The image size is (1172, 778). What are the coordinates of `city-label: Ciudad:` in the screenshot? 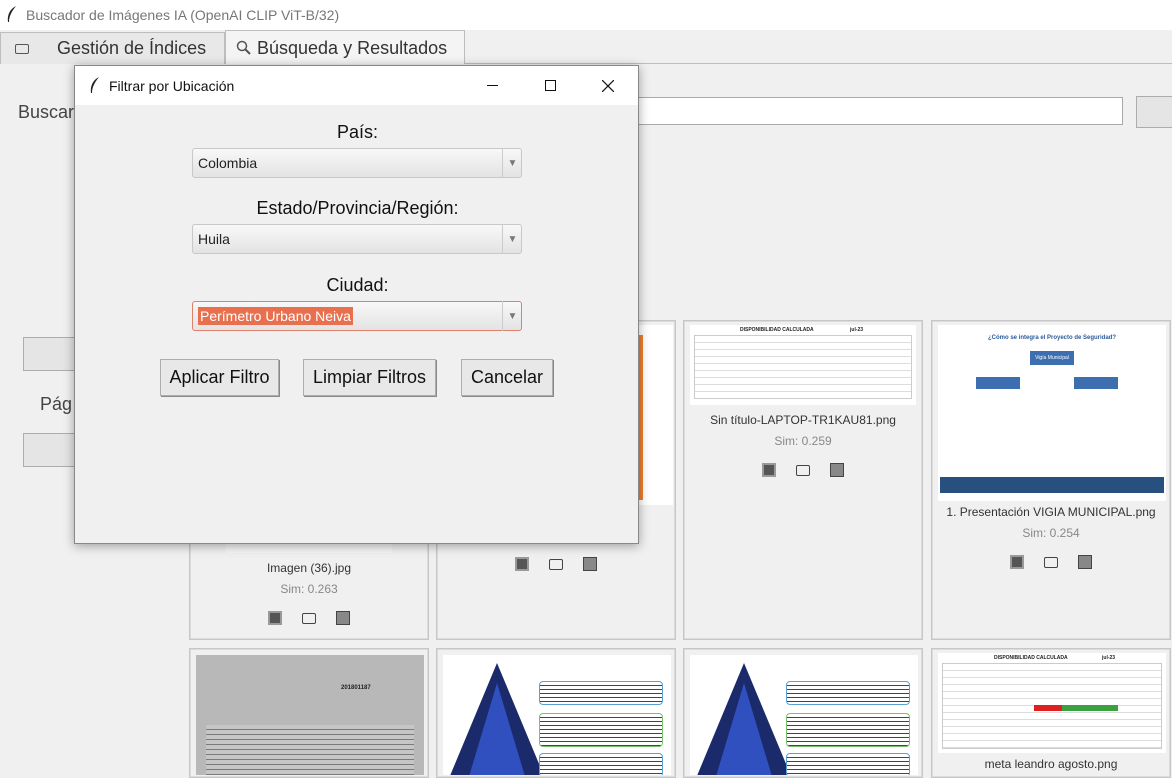 It's located at (357, 285).